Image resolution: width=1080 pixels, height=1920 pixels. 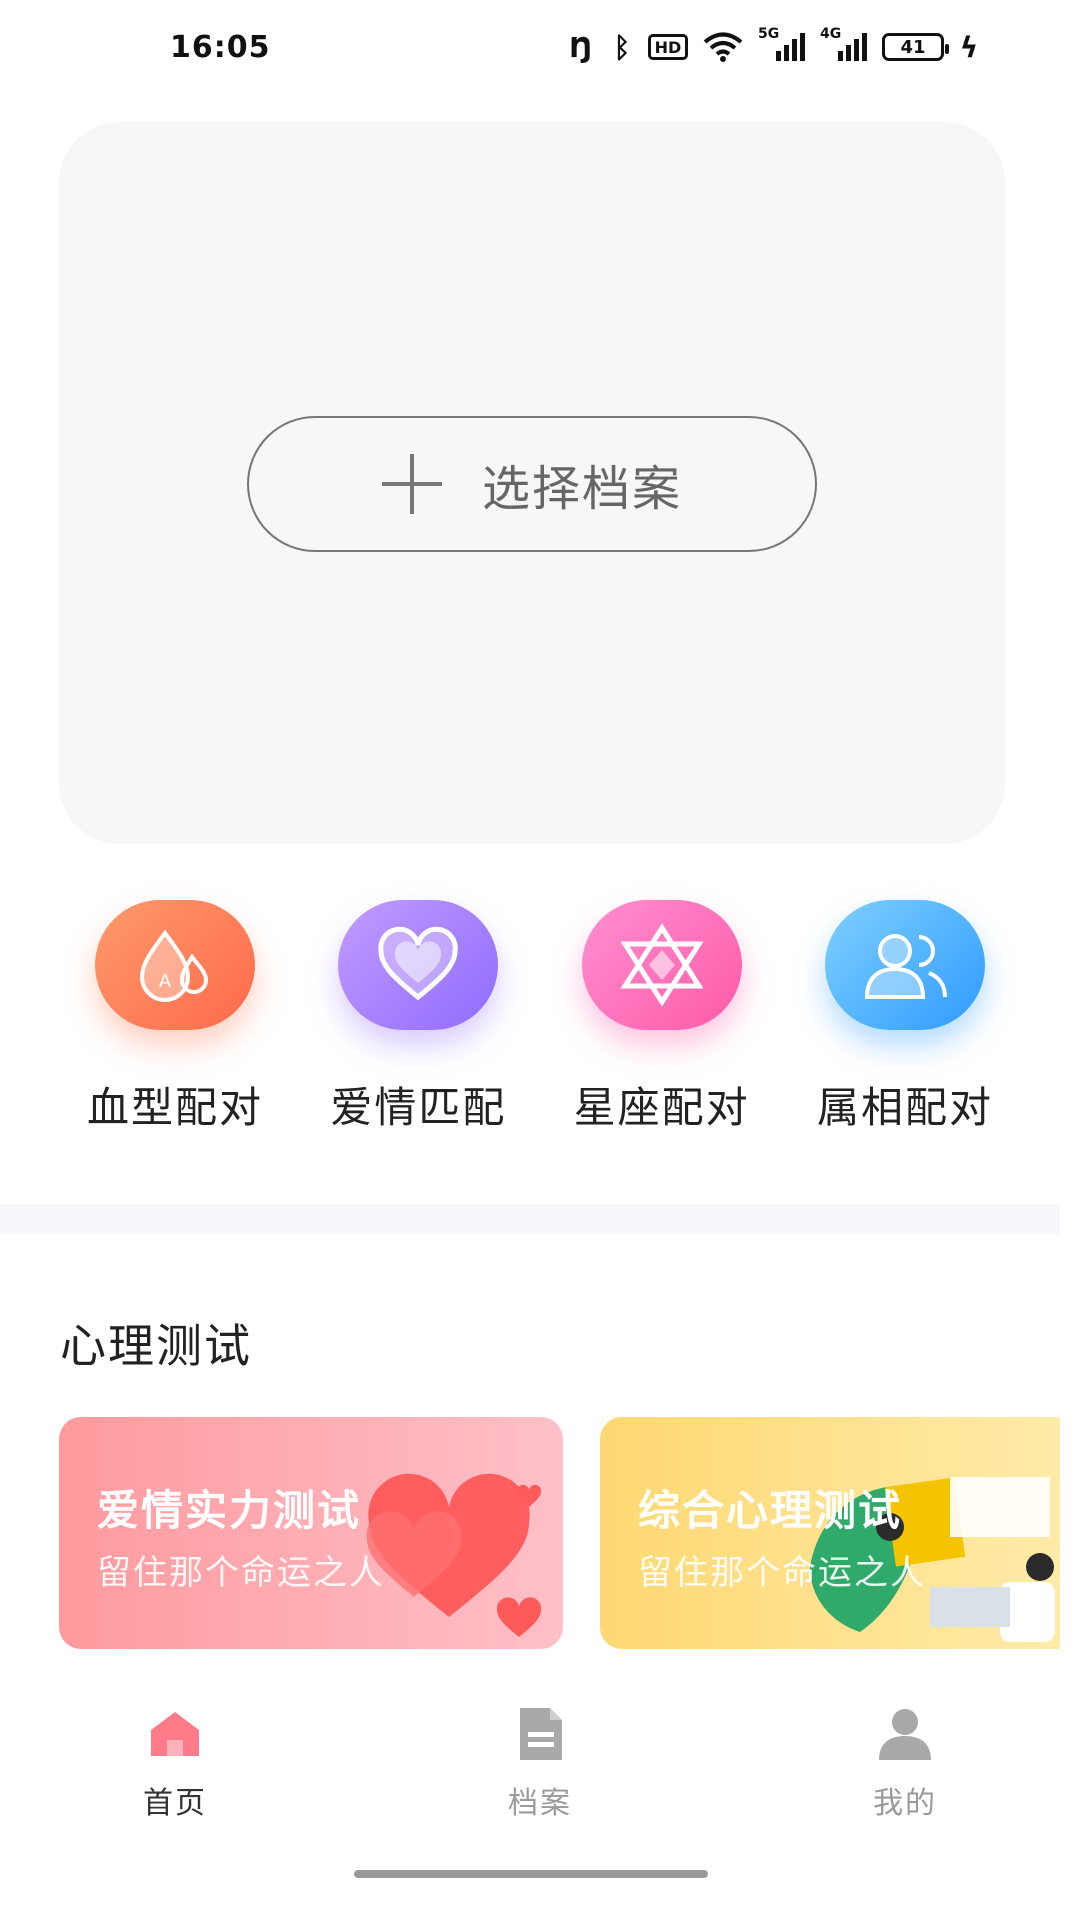 I want to click on signal-5g-label: 5G, so click(x=769, y=34).